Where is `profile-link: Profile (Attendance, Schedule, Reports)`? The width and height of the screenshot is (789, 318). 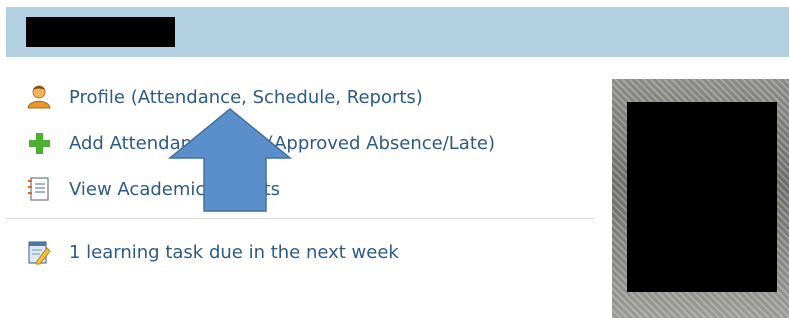
profile-link: Profile (Attendance, Schedule, Reports) is located at coordinates (224, 97).